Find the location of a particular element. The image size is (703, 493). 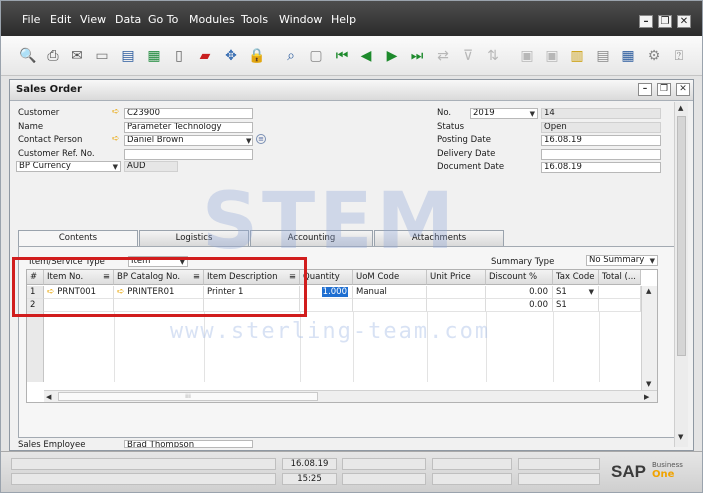

tab-accounting: Accounting is located at coordinates (311, 238).